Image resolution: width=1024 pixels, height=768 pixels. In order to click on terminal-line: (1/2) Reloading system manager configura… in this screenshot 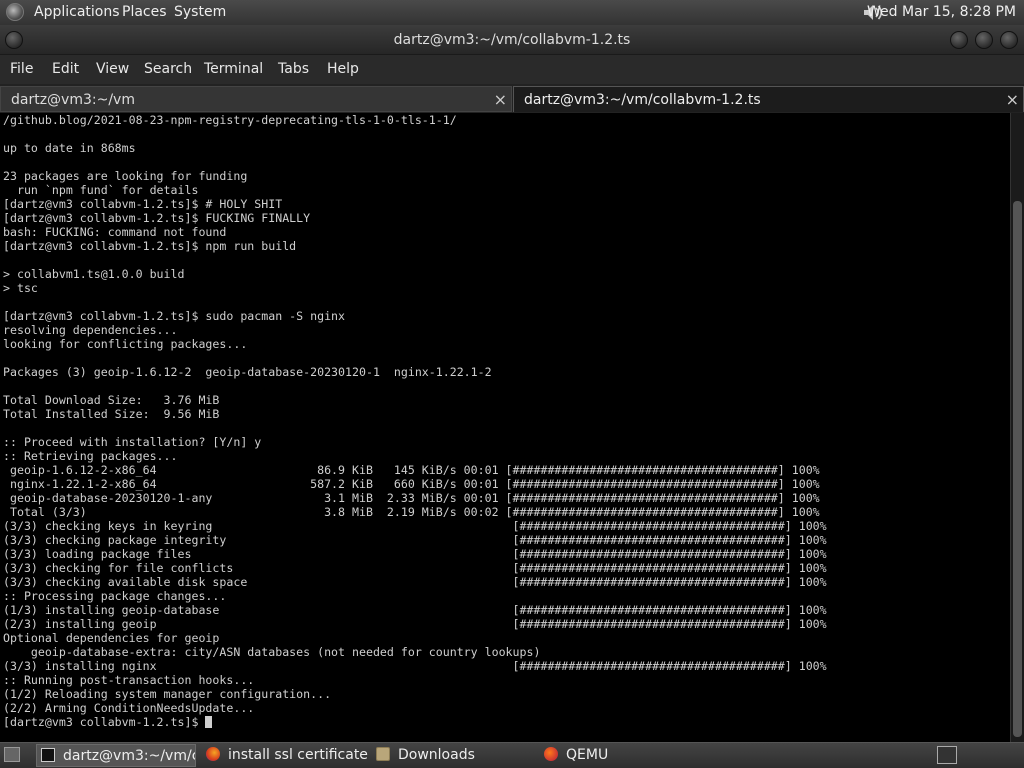, I will do `click(167, 694)`.